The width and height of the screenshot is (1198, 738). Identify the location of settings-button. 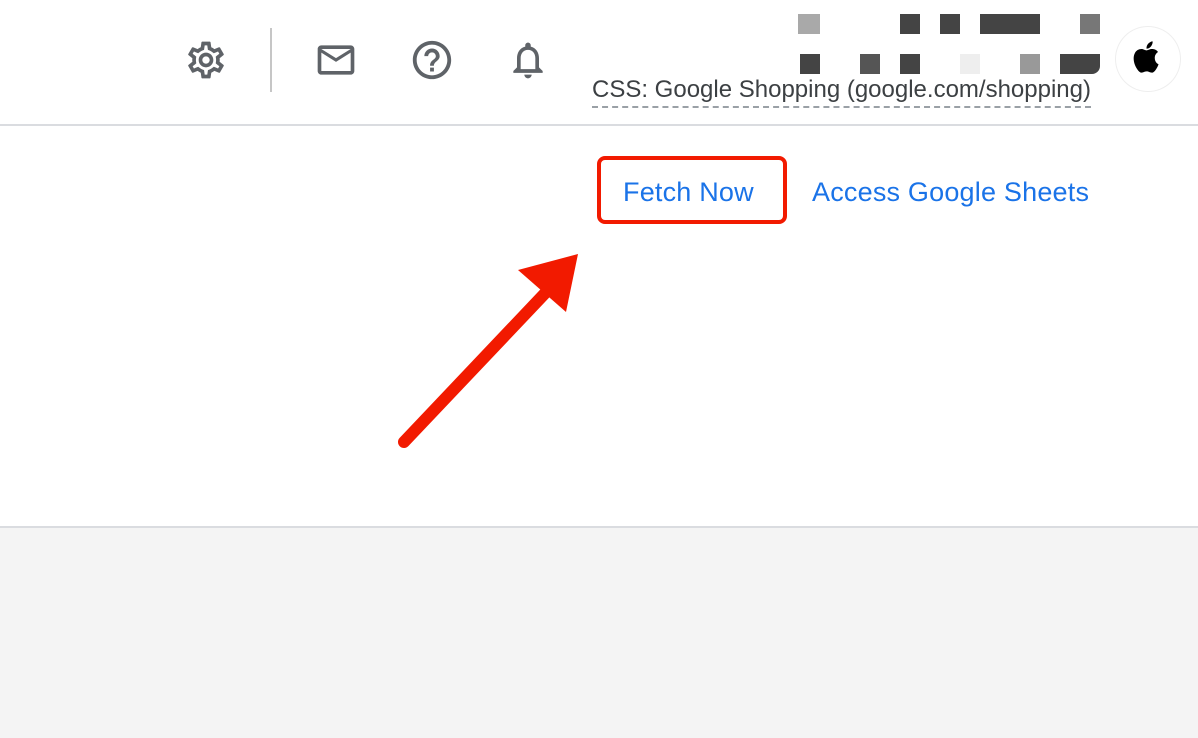
(206, 60).